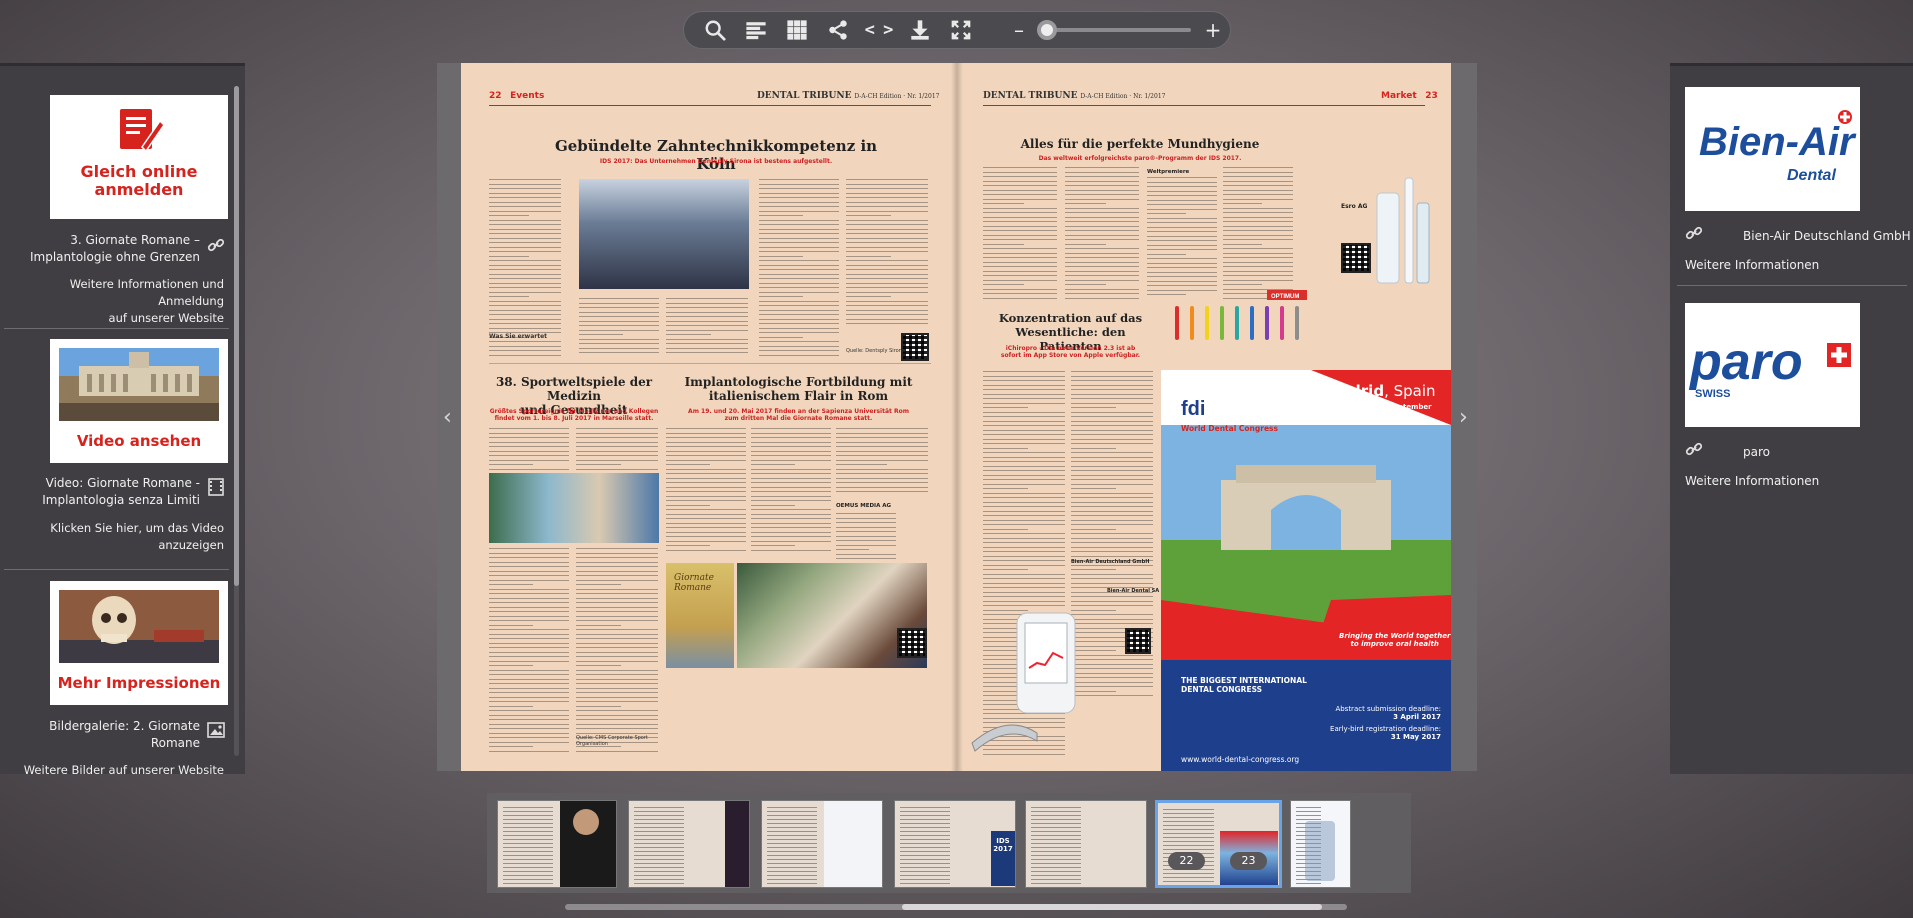 Image resolution: width=1913 pixels, height=918 pixels. What do you see at coordinates (1112, 907) in the screenshot?
I see `thumbnail-scrollbar-thumb` at bounding box center [1112, 907].